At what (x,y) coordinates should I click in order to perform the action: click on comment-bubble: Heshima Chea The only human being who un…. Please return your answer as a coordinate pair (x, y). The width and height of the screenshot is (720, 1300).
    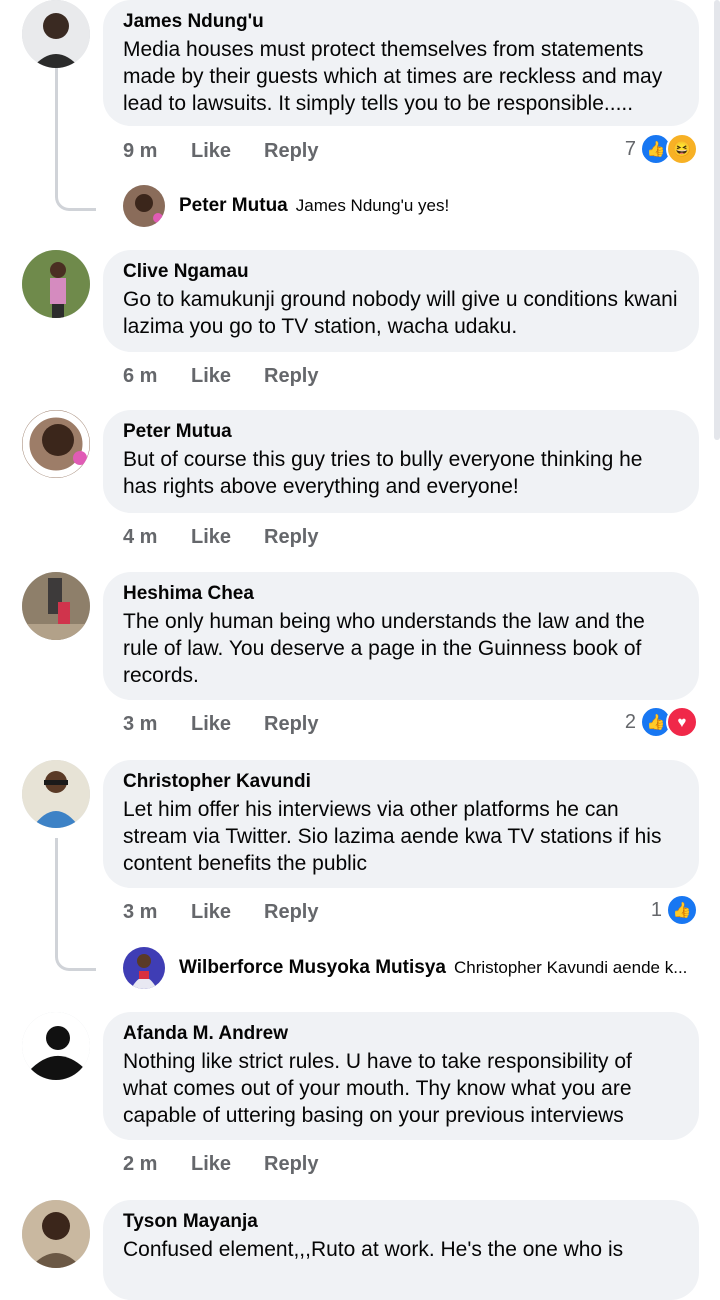
    Looking at the image, I should click on (401, 636).